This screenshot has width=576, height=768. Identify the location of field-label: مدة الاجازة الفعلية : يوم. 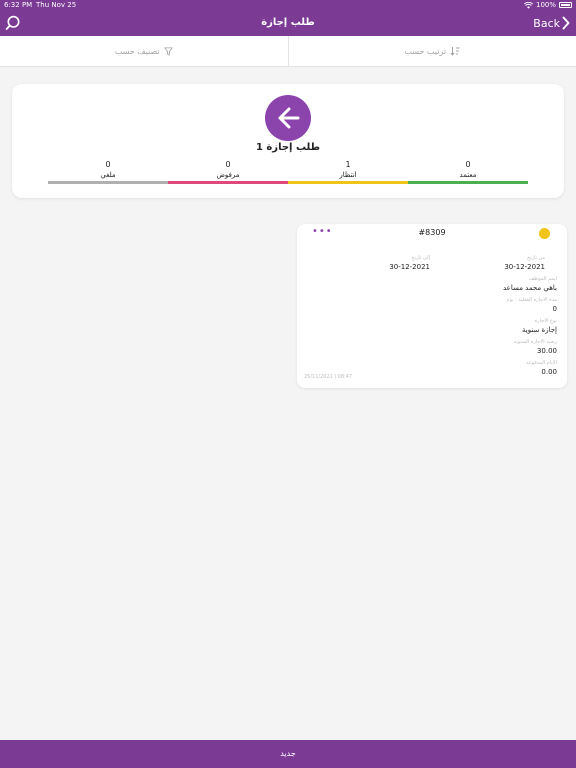
(531, 300).